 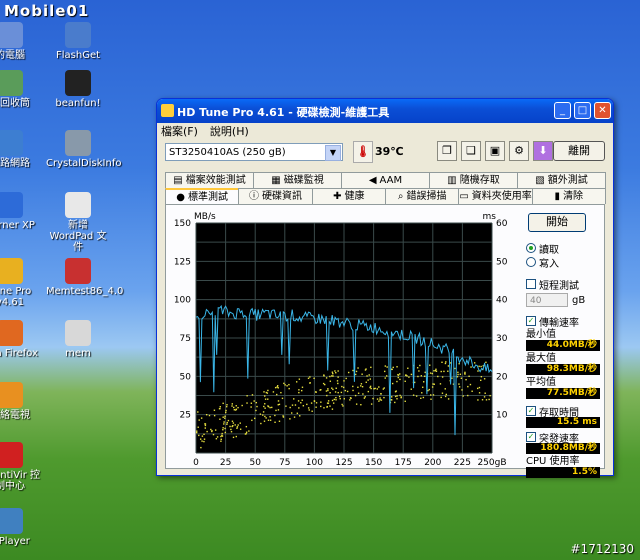 I want to click on desktop-icon: zilla Firefox, so click(x=21, y=339).